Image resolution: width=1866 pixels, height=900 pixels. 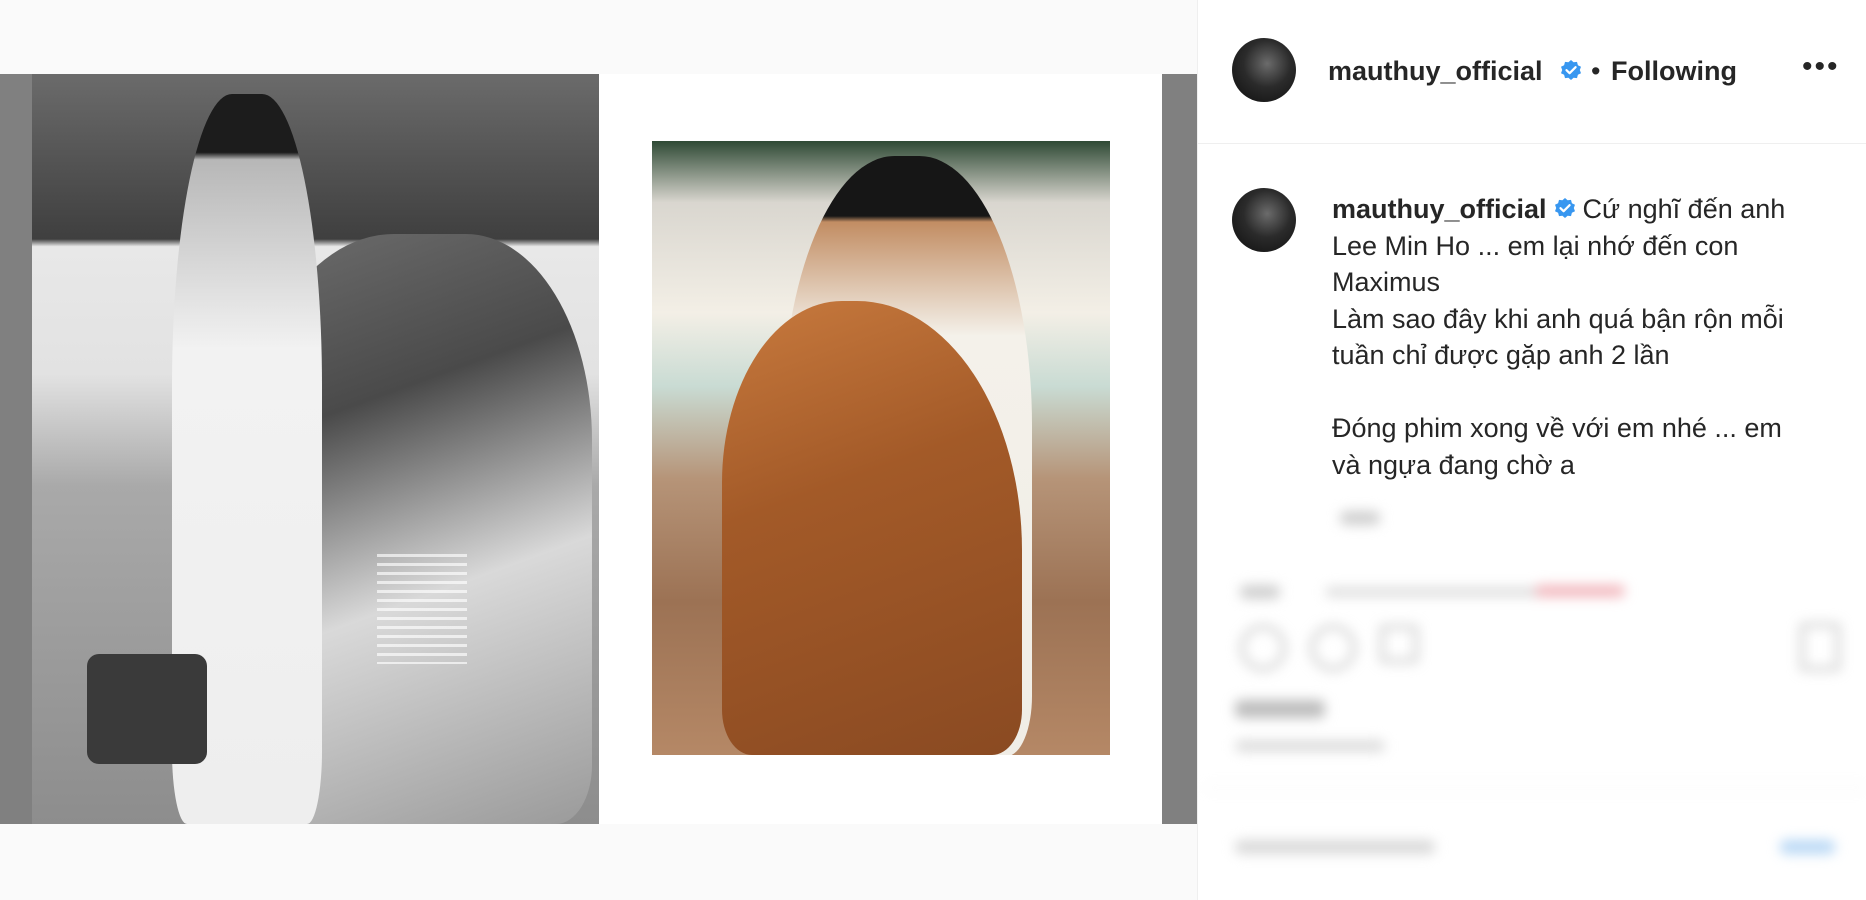 What do you see at coordinates (1571, 70) in the screenshot?
I see `verified-badge-icon` at bounding box center [1571, 70].